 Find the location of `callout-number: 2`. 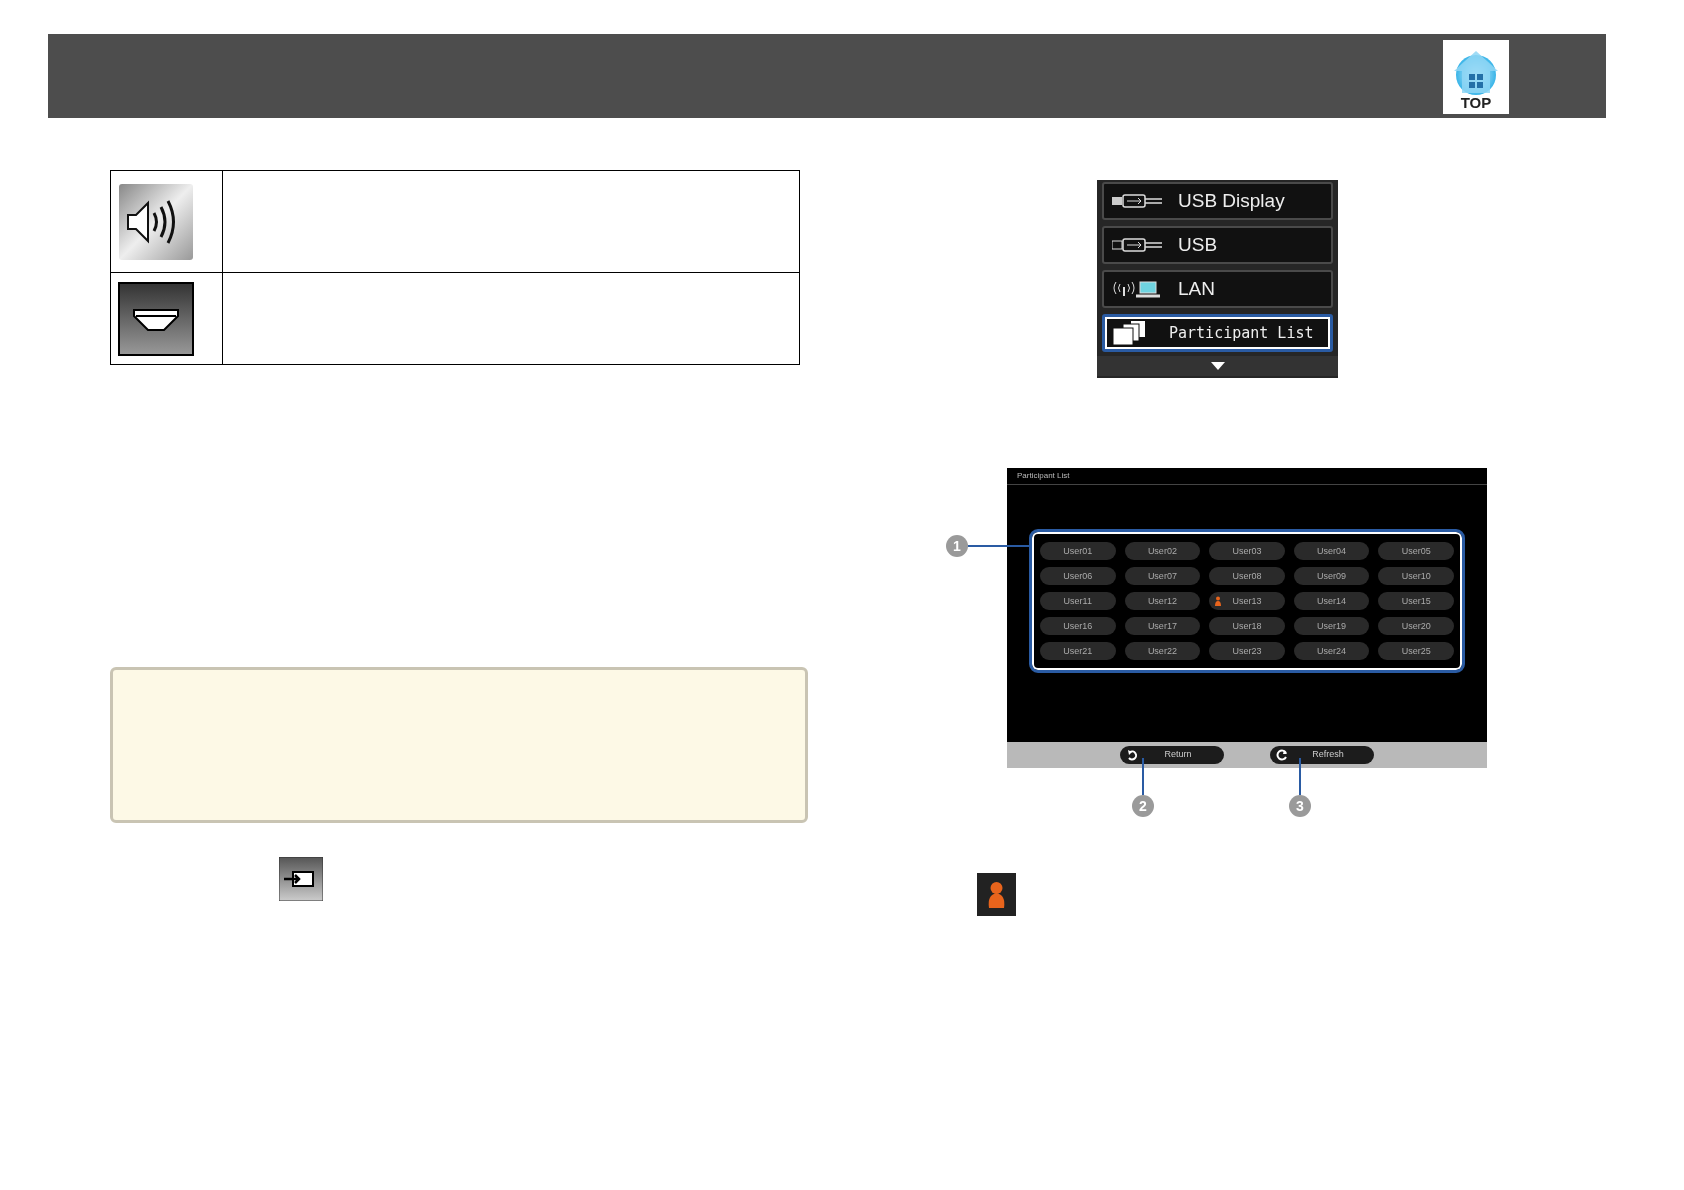

callout-number: 2 is located at coordinates (1143, 806).